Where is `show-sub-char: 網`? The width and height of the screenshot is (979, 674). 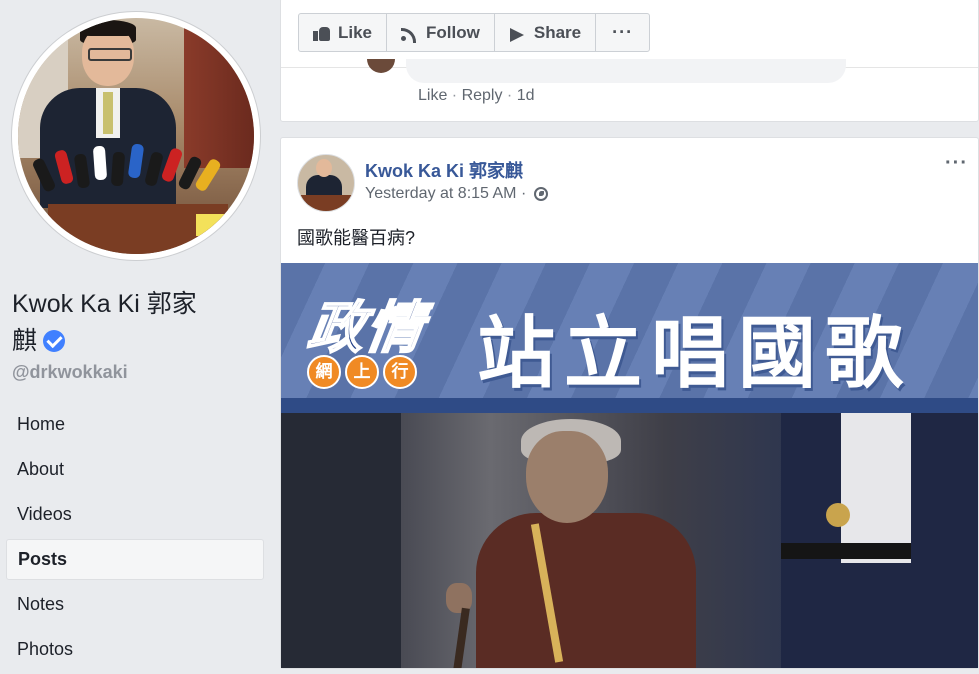
show-sub-char: 網 is located at coordinates (324, 372).